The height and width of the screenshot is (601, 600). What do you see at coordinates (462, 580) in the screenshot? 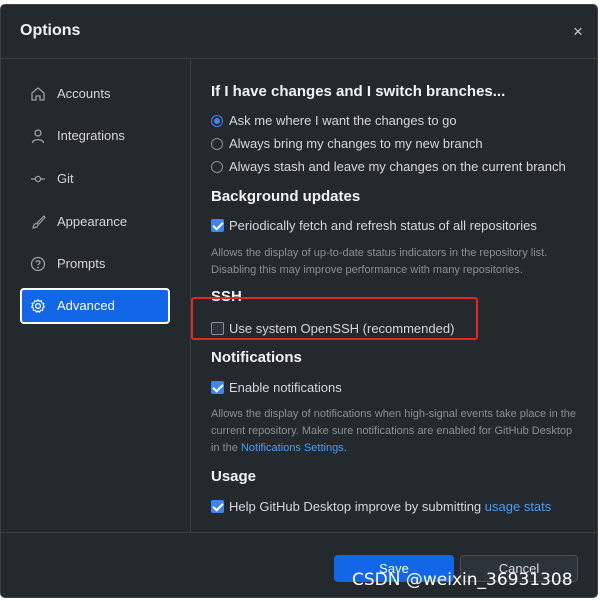
I see `watermark-text: CSDN @weixin_36931308` at bounding box center [462, 580].